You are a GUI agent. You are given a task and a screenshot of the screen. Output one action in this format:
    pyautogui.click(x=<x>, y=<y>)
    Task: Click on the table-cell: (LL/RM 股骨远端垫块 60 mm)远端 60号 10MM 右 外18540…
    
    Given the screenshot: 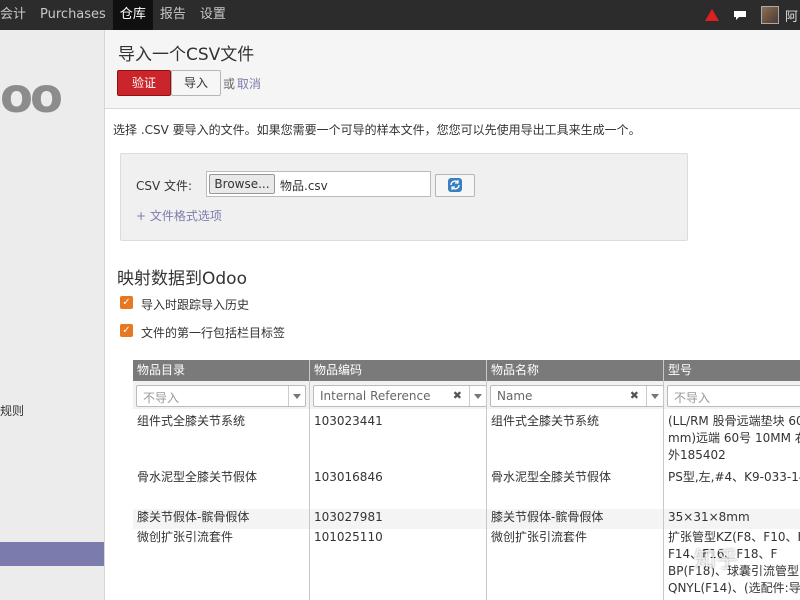 What is the action you would take?
    pyautogui.click(x=734, y=438)
    